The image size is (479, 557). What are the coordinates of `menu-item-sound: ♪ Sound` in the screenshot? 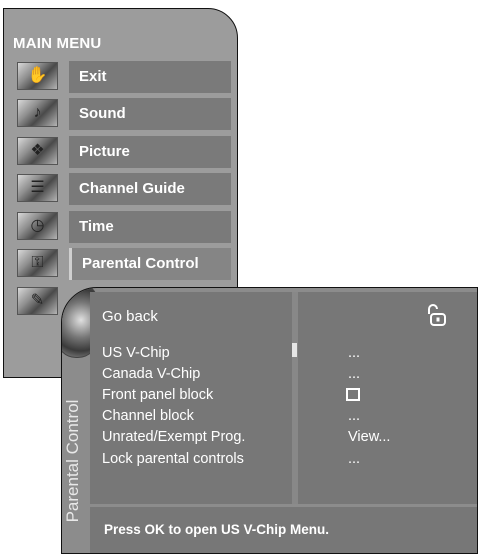 It's located at (126, 114).